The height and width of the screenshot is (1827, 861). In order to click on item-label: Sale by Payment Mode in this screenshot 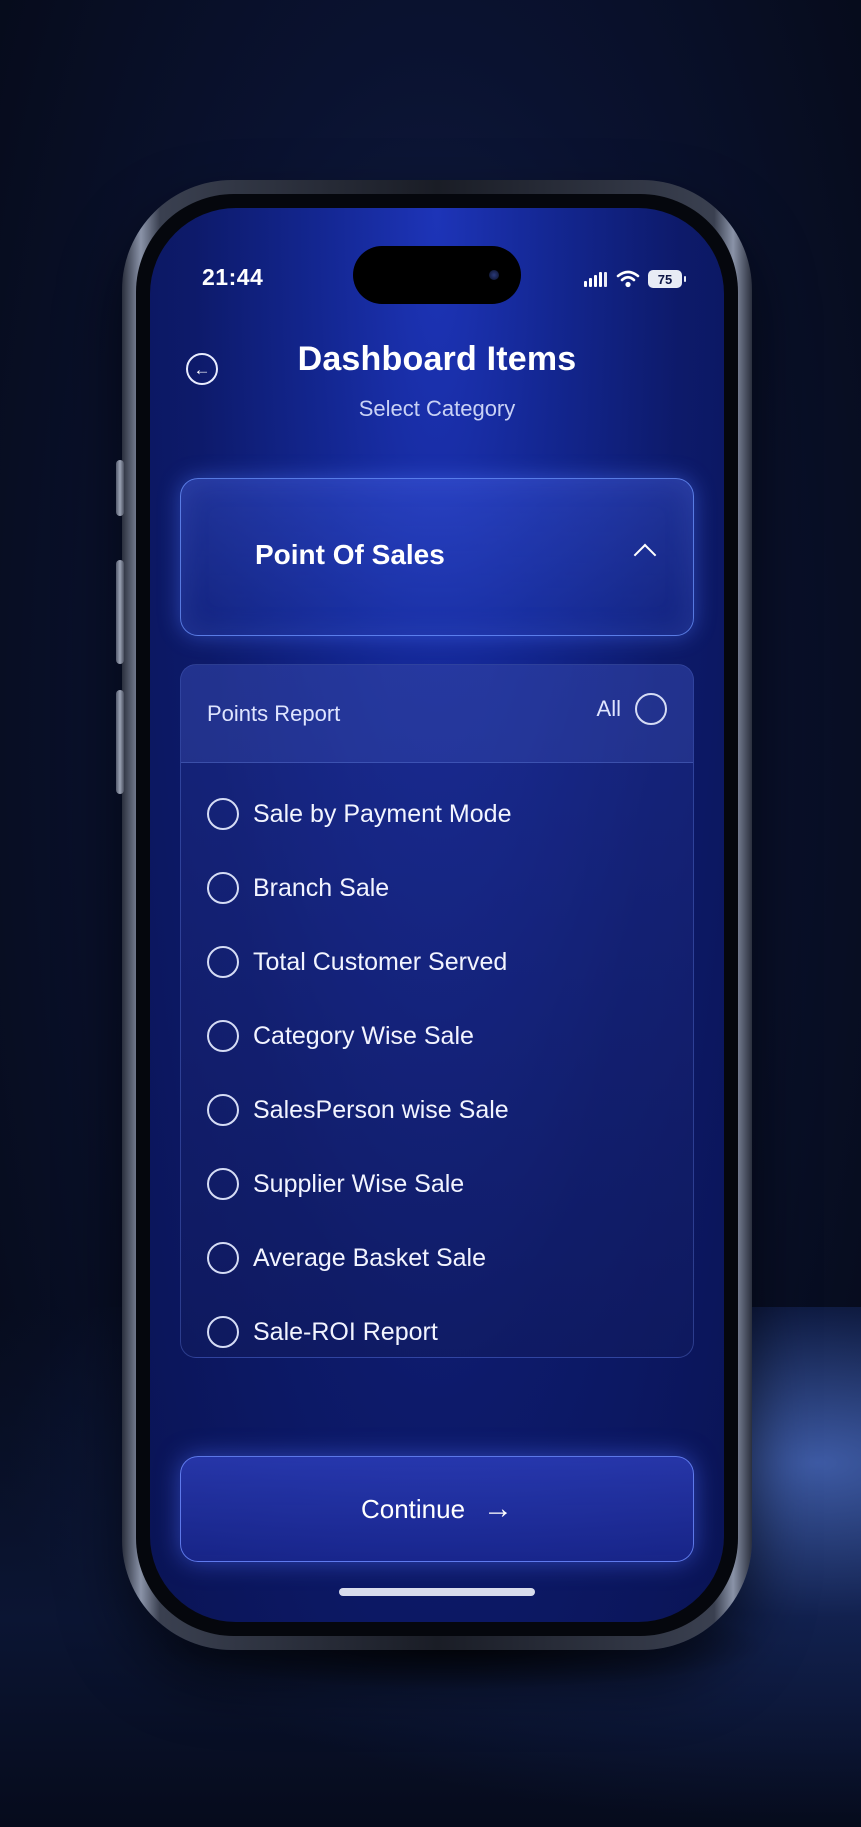, I will do `click(382, 813)`.